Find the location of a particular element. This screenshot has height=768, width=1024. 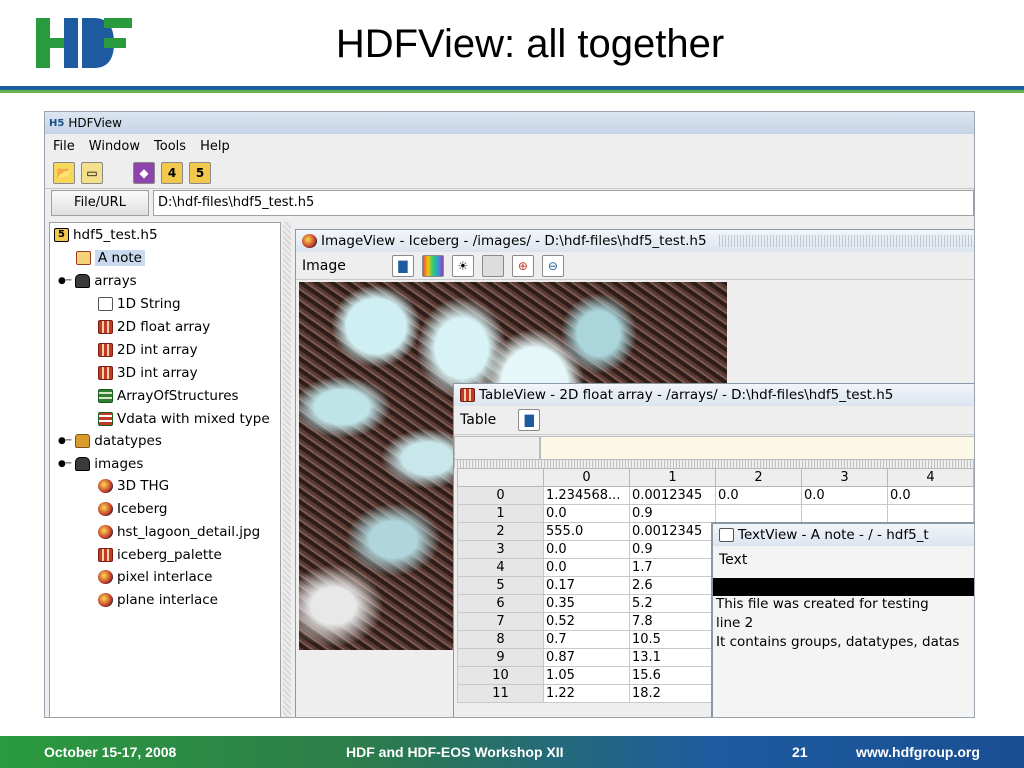

tree-item-2d-int-array: 2D int array is located at coordinates (148, 350).